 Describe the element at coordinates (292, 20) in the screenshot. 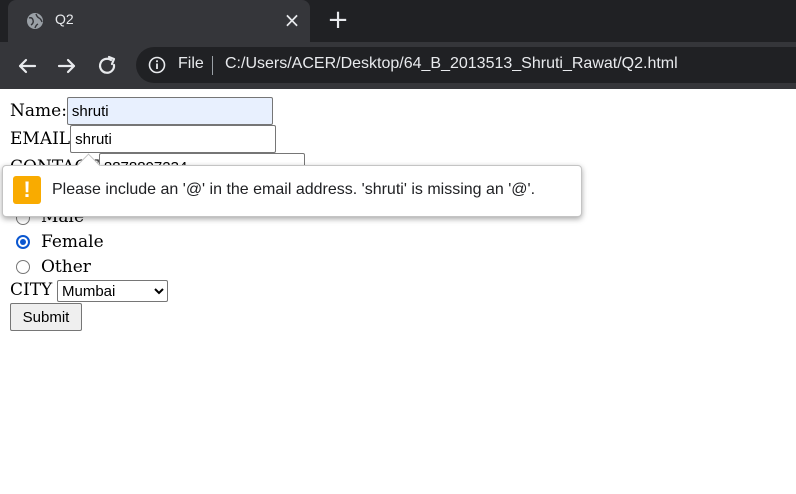

I see `tab-close-icon: ×` at that location.